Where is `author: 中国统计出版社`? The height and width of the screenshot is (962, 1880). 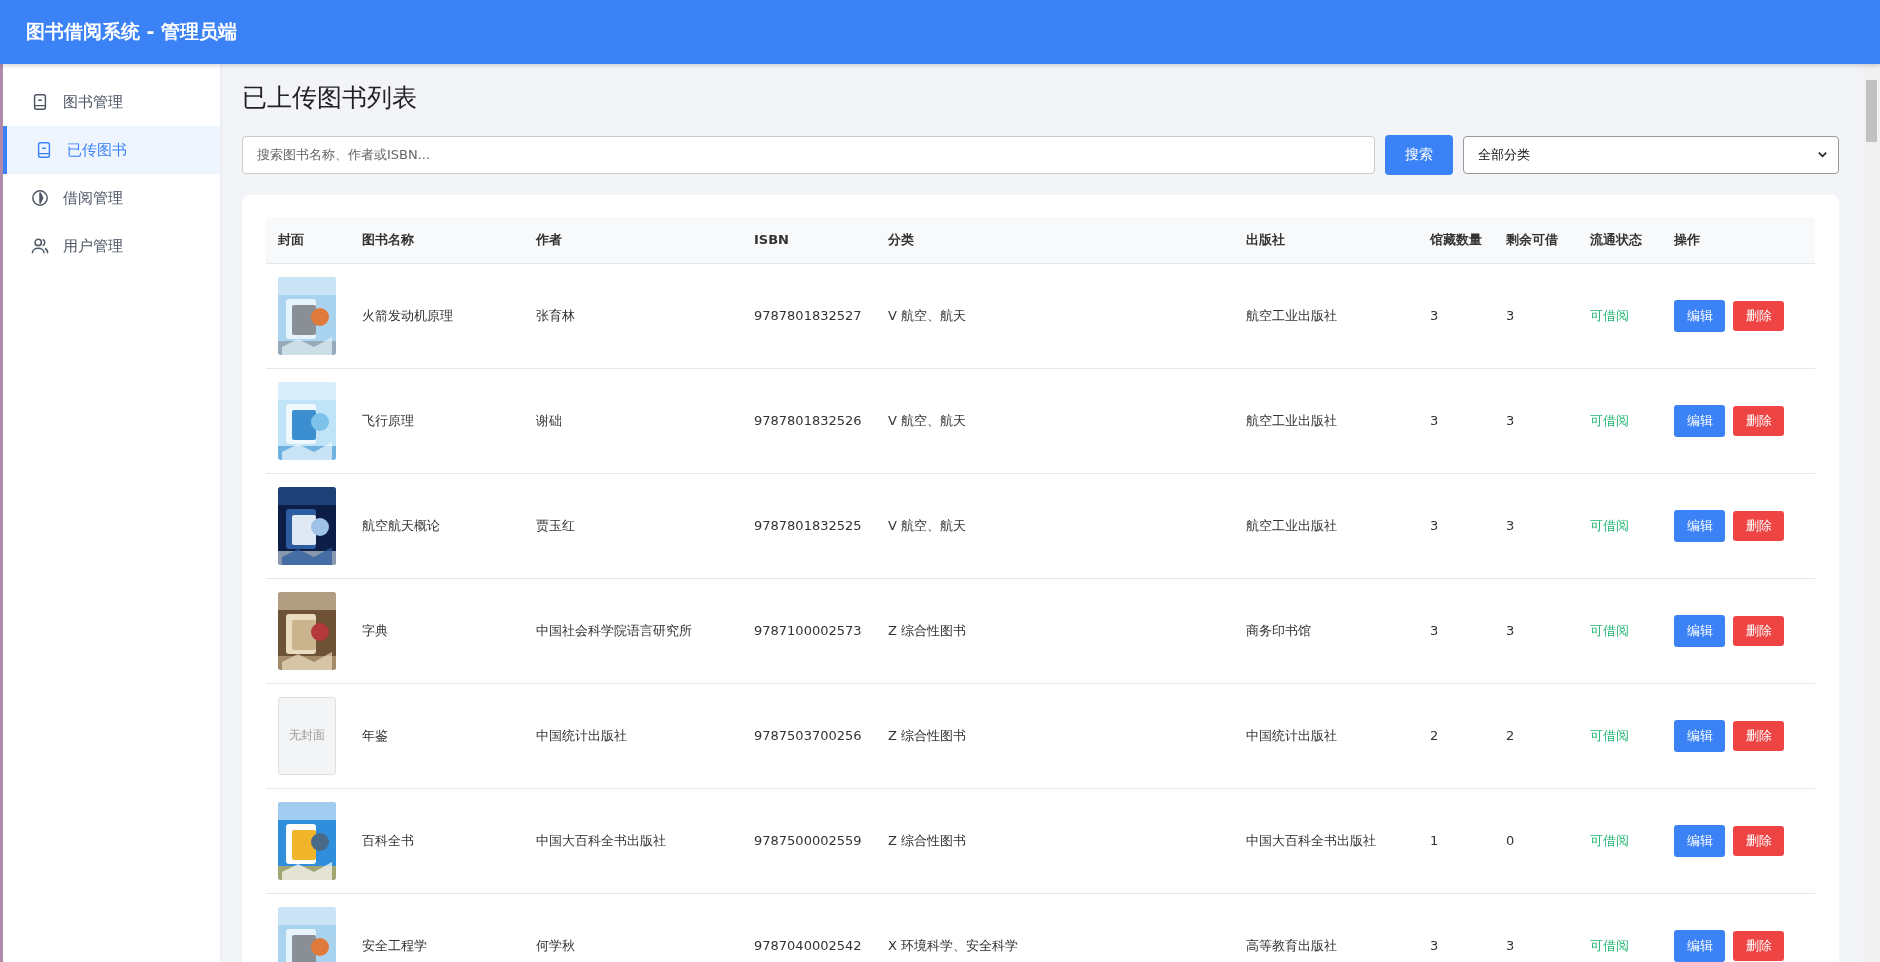
author: 中国统计出版社 is located at coordinates (581, 735).